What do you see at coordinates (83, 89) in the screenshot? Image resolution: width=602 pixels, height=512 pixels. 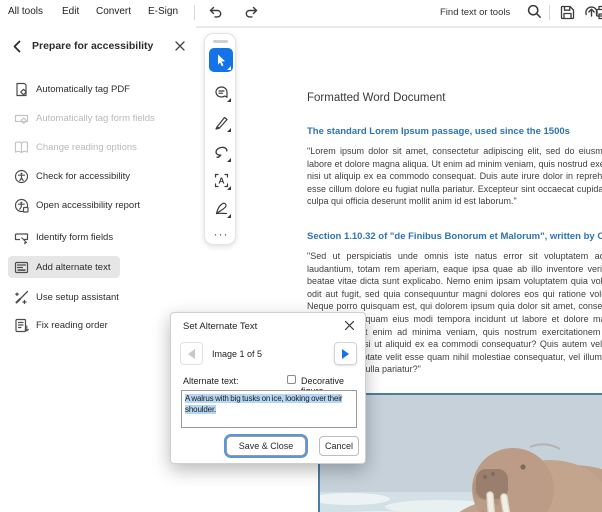 I see `sidebar-item-label: Automatically tag PDF` at bounding box center [83, 89].